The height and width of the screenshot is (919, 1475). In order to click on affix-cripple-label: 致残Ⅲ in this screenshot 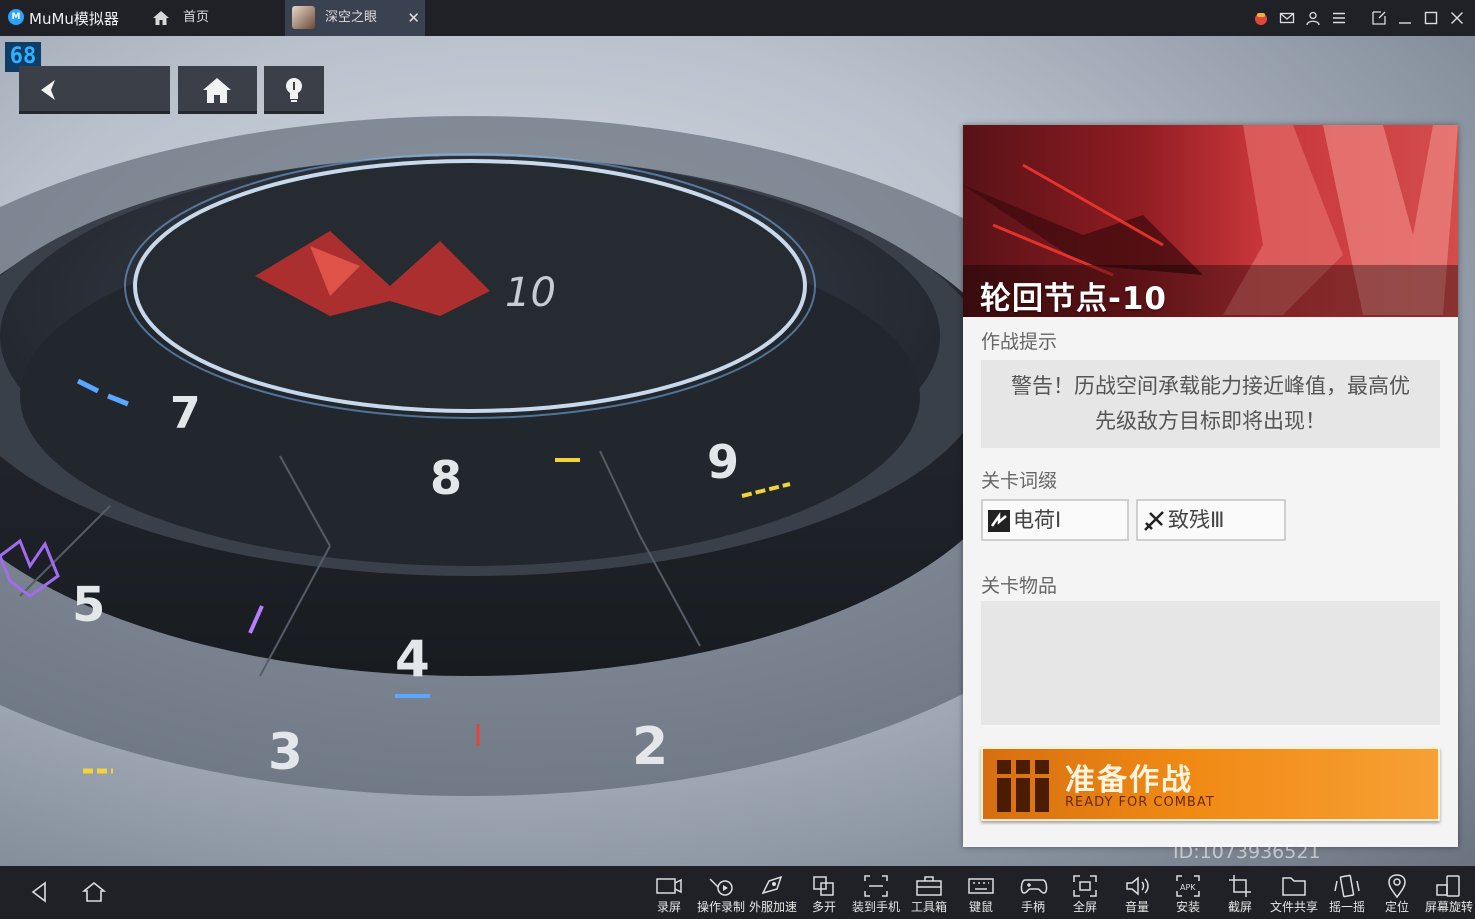, I will do `click(1196, 520)`.